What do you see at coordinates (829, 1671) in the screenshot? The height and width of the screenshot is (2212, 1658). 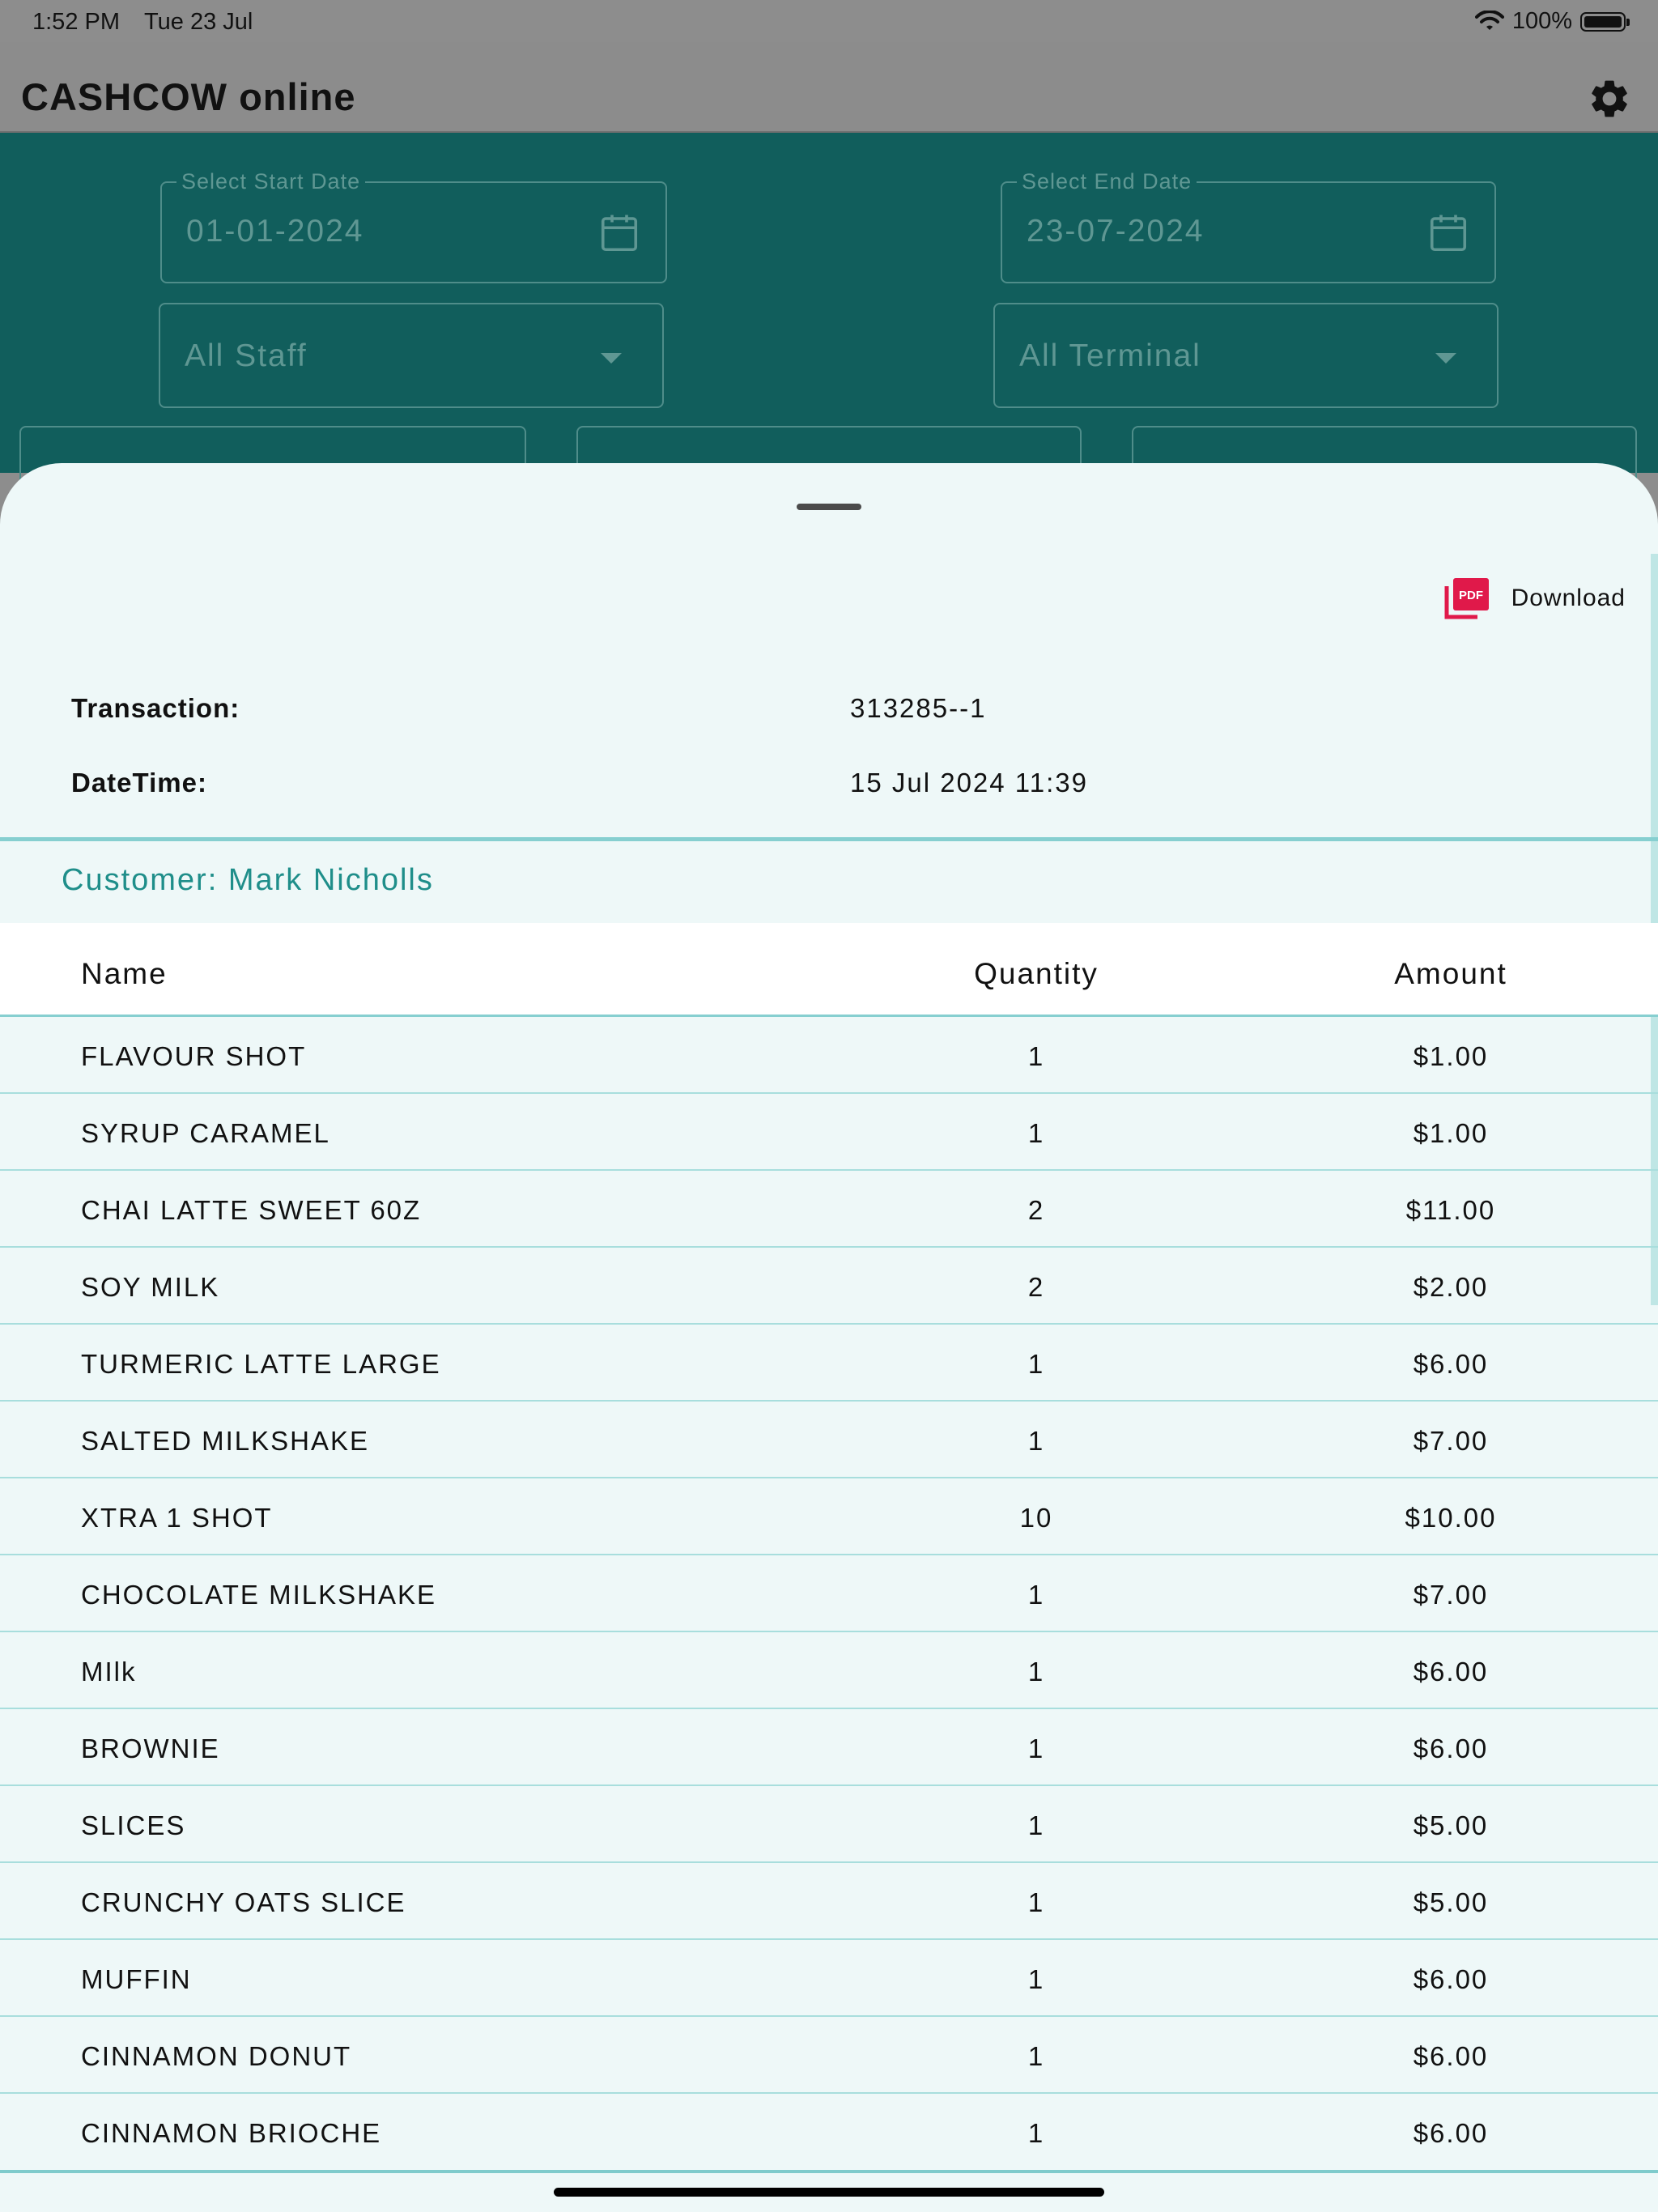 I see `table-row: MIlk 1 $6.00` at bounding box center [829, 1671].